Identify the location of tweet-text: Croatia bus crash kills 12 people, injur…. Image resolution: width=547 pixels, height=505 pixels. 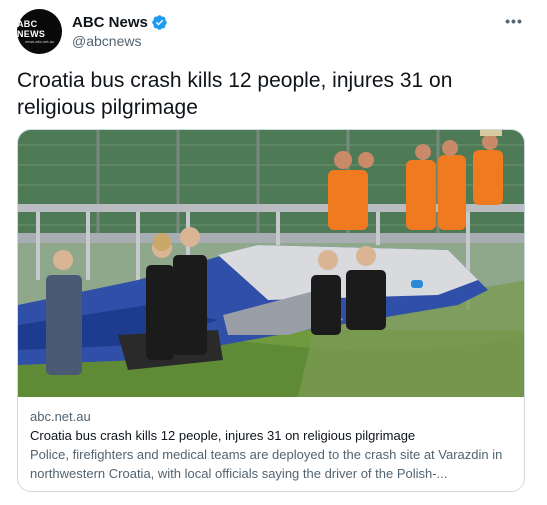
(235, 94).